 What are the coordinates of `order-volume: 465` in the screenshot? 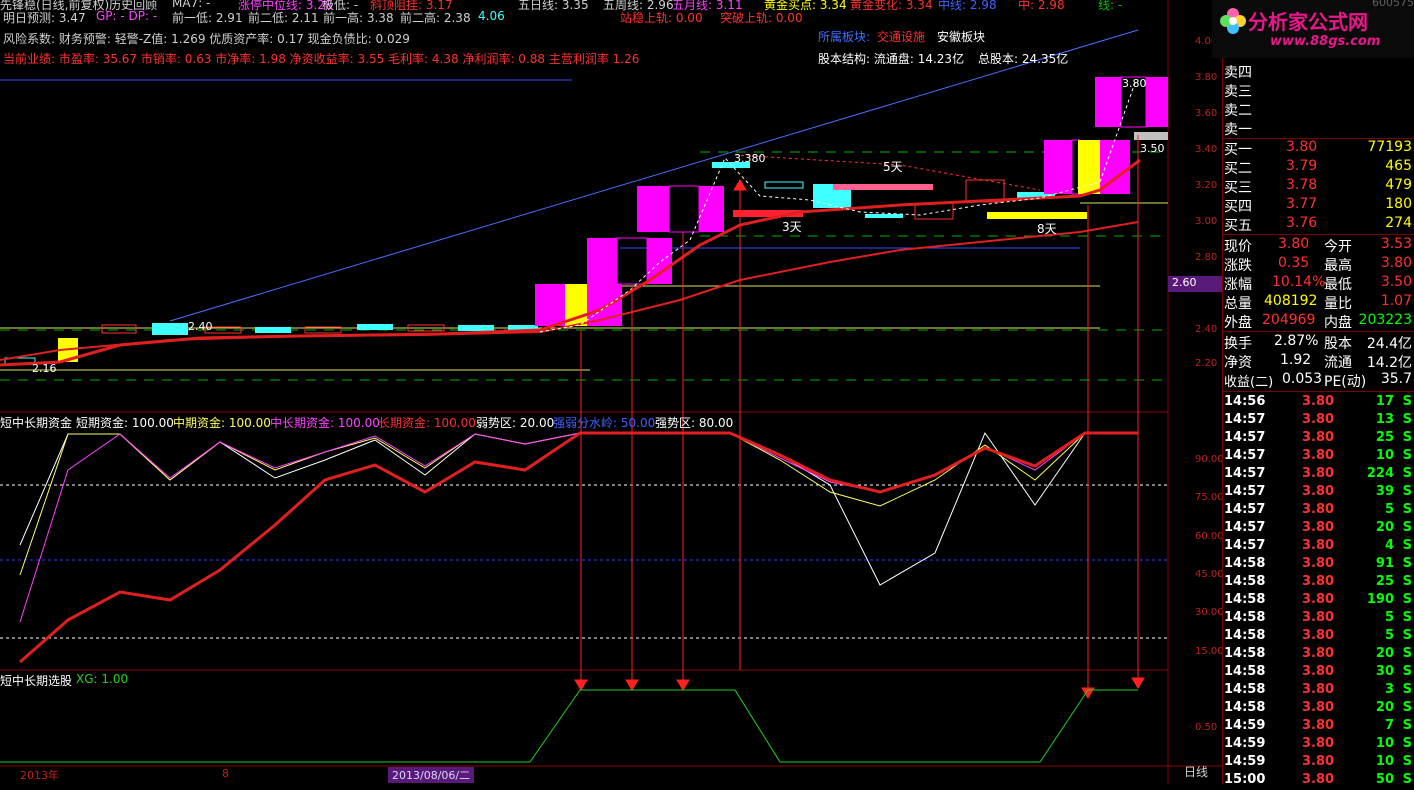 It's located at (1398, 166).